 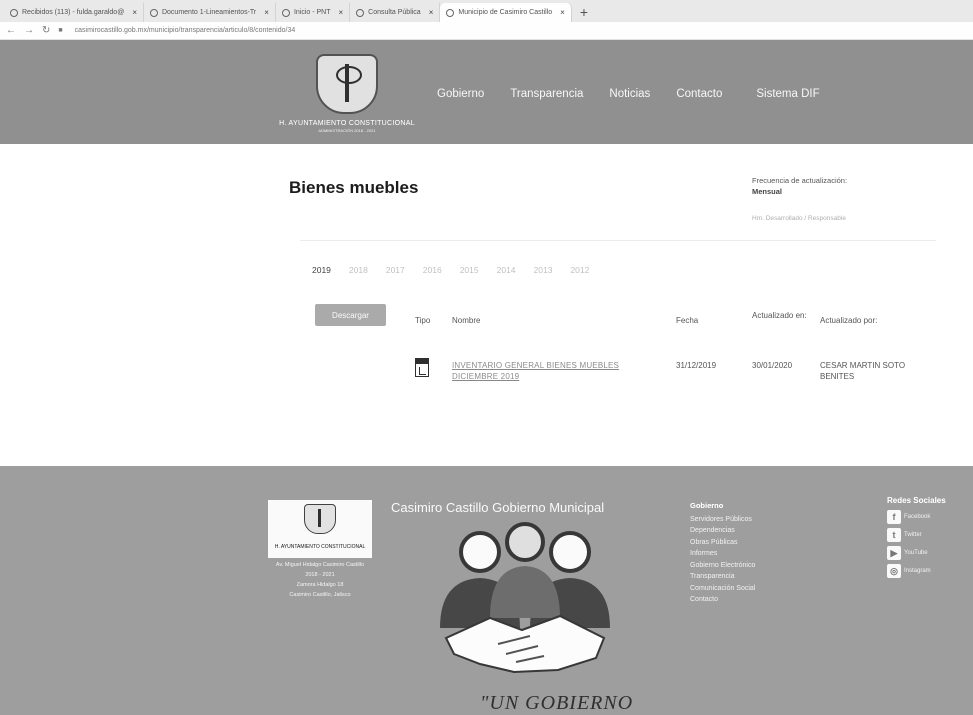 I want to click on address-line: 2018 - 2021, so click(x=320, y=575).